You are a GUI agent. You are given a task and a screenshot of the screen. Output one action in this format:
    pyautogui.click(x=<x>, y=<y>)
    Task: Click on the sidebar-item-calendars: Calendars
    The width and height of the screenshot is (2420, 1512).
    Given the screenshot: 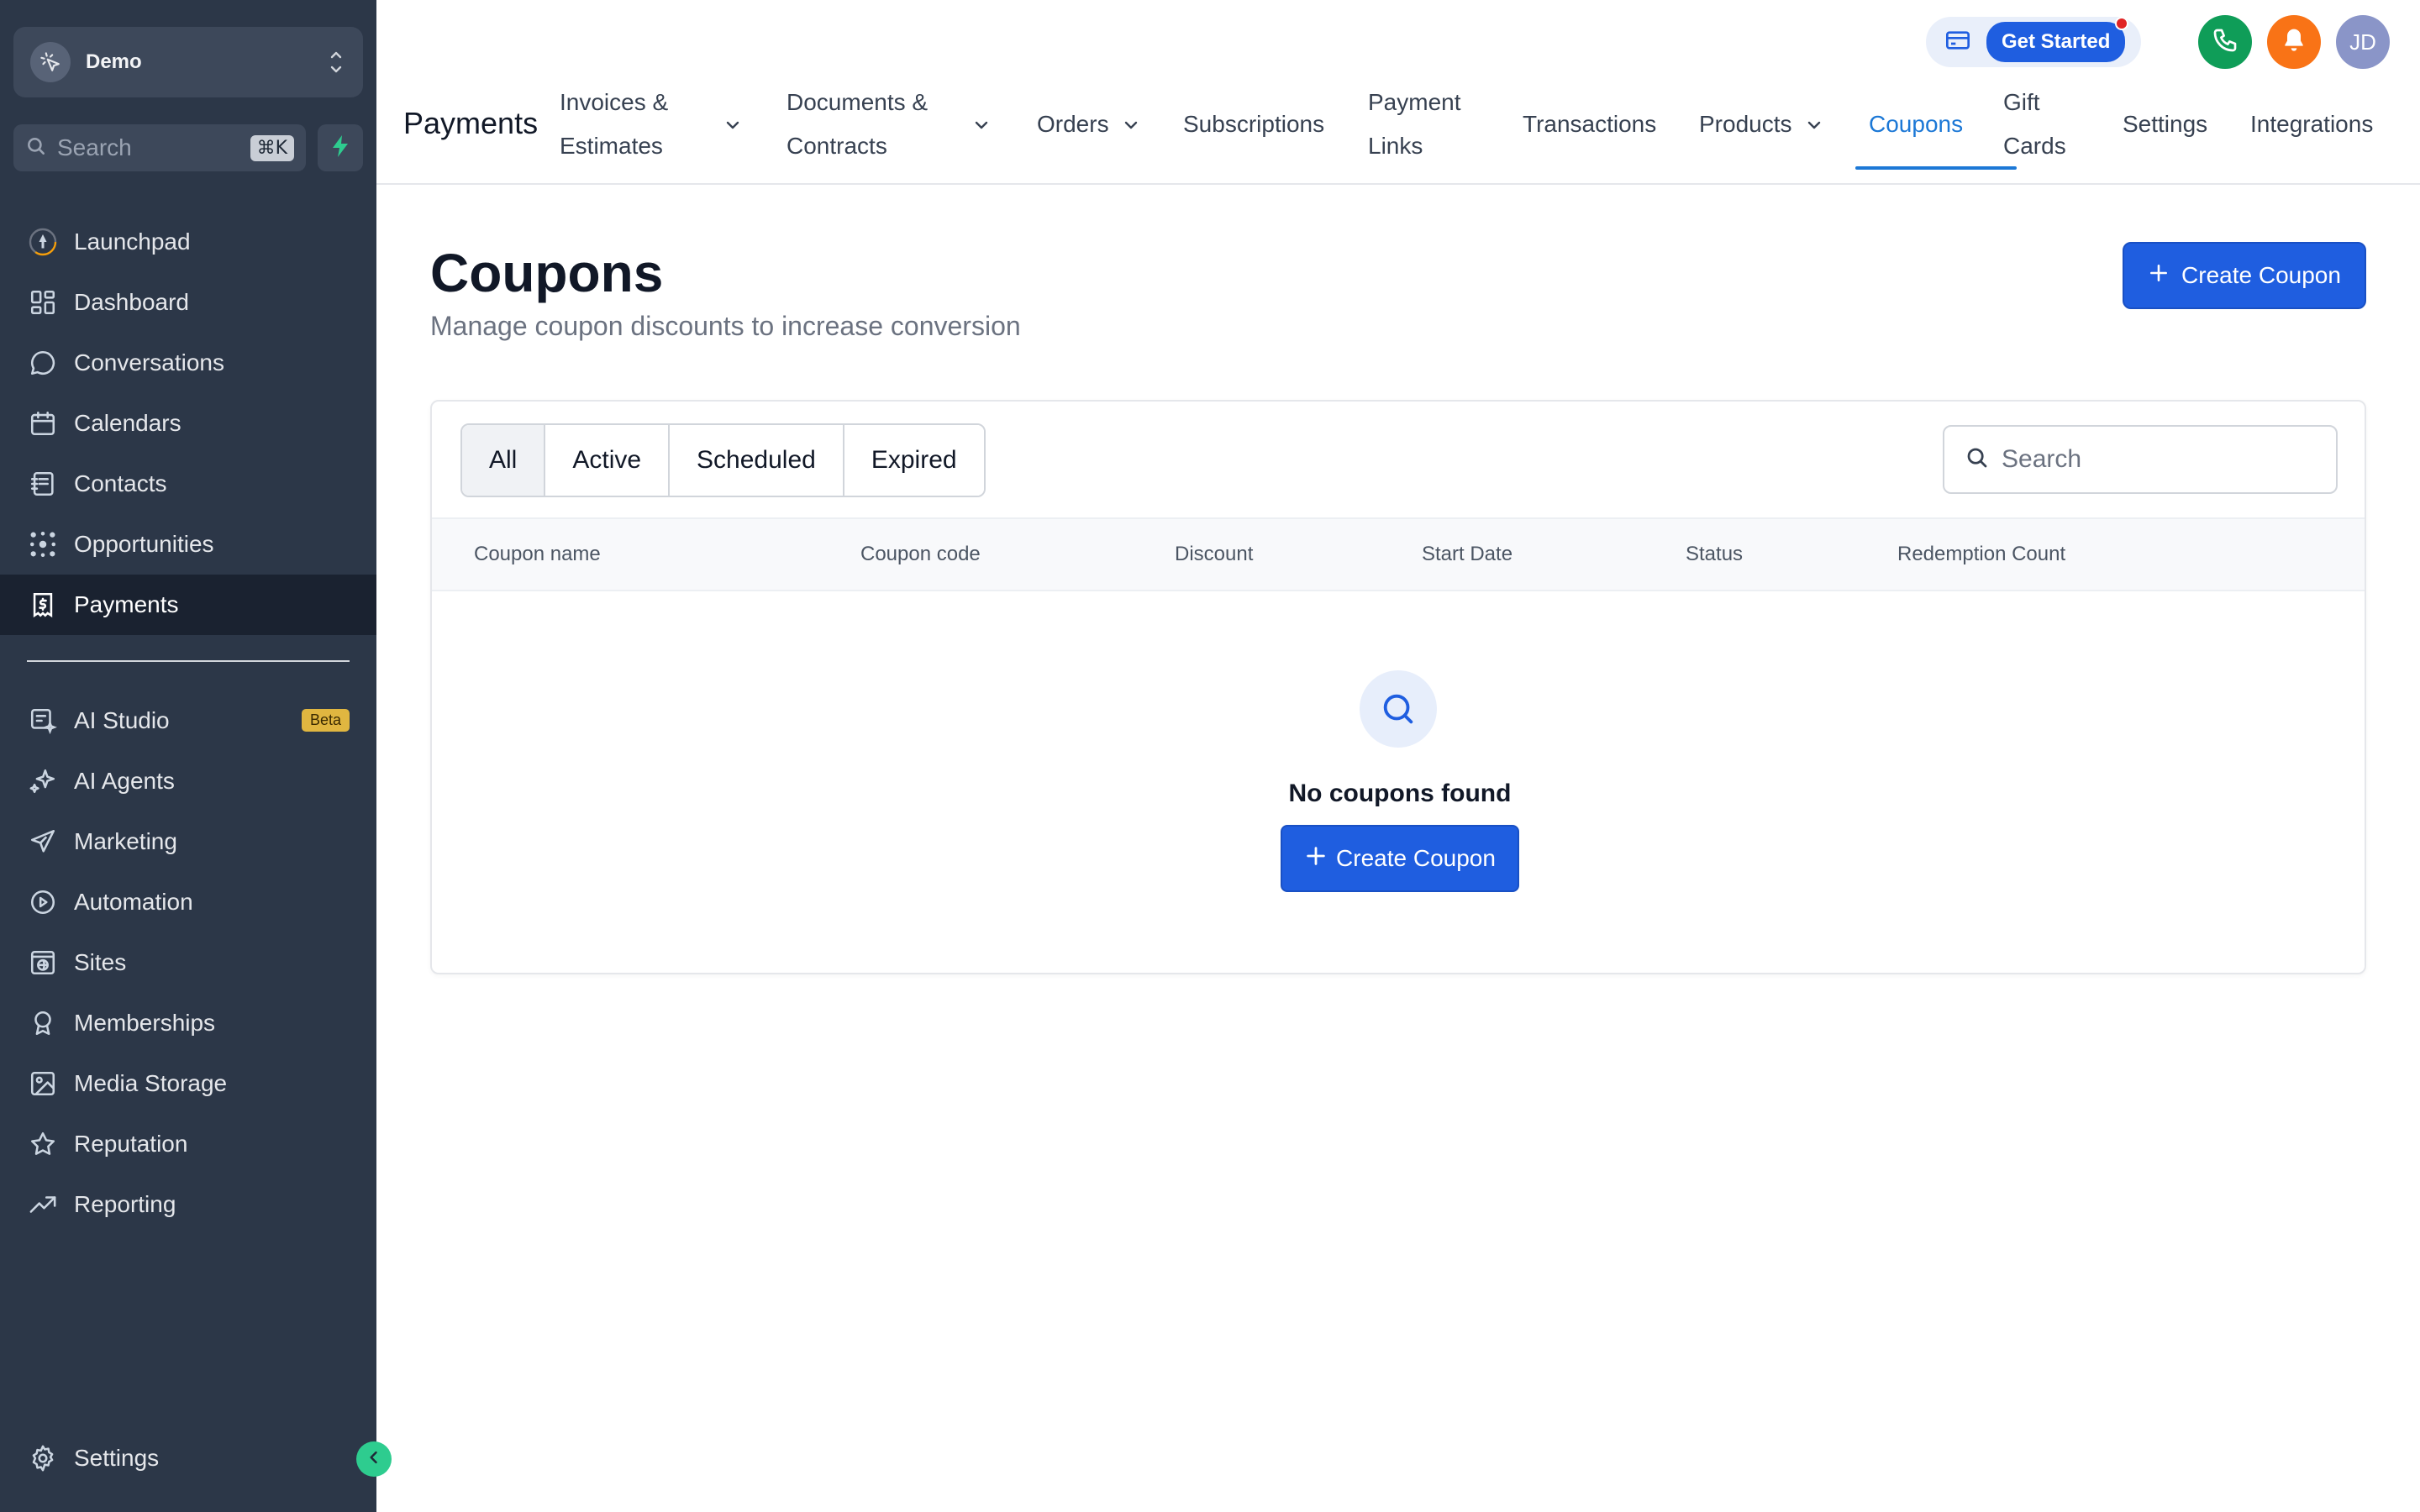 What is the action you would take?
    pyautogui.click(x=188, y=423)
    